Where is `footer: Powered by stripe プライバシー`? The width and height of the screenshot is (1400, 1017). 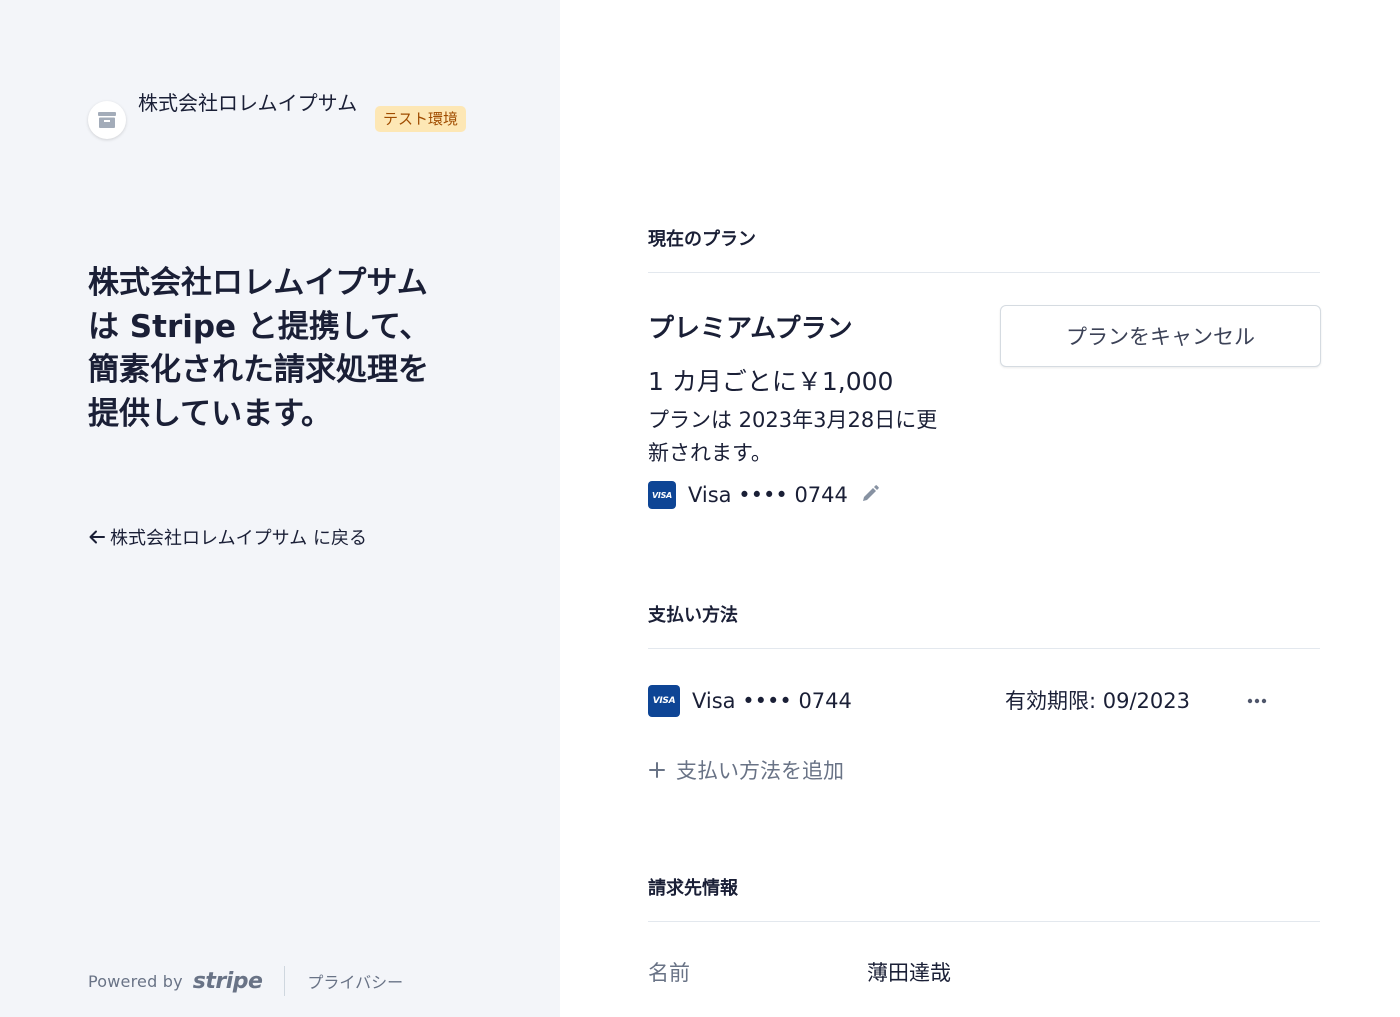
footer: Powered by stripe プライバシー is located at coordinates (245, 981).